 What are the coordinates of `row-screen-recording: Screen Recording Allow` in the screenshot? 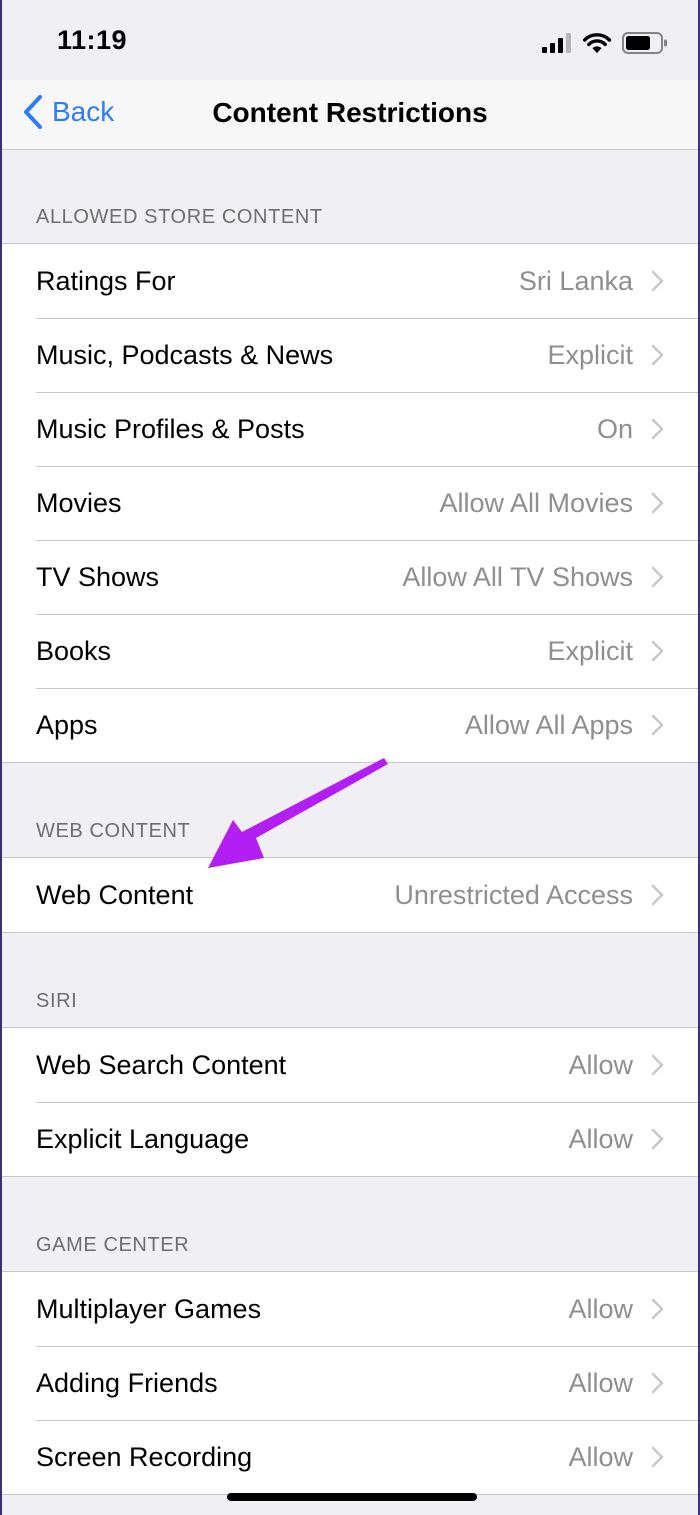 It's located at (350, 1457).